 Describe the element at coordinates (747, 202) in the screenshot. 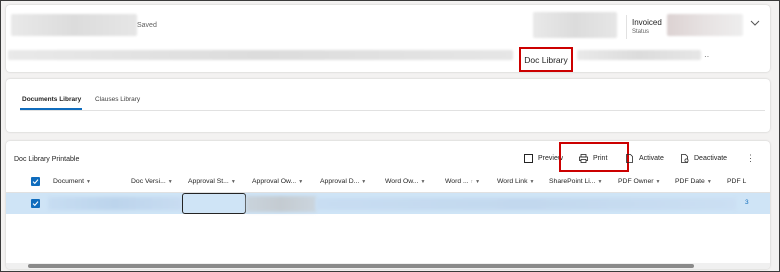

I see `row-trailing-value: 3` at that location.